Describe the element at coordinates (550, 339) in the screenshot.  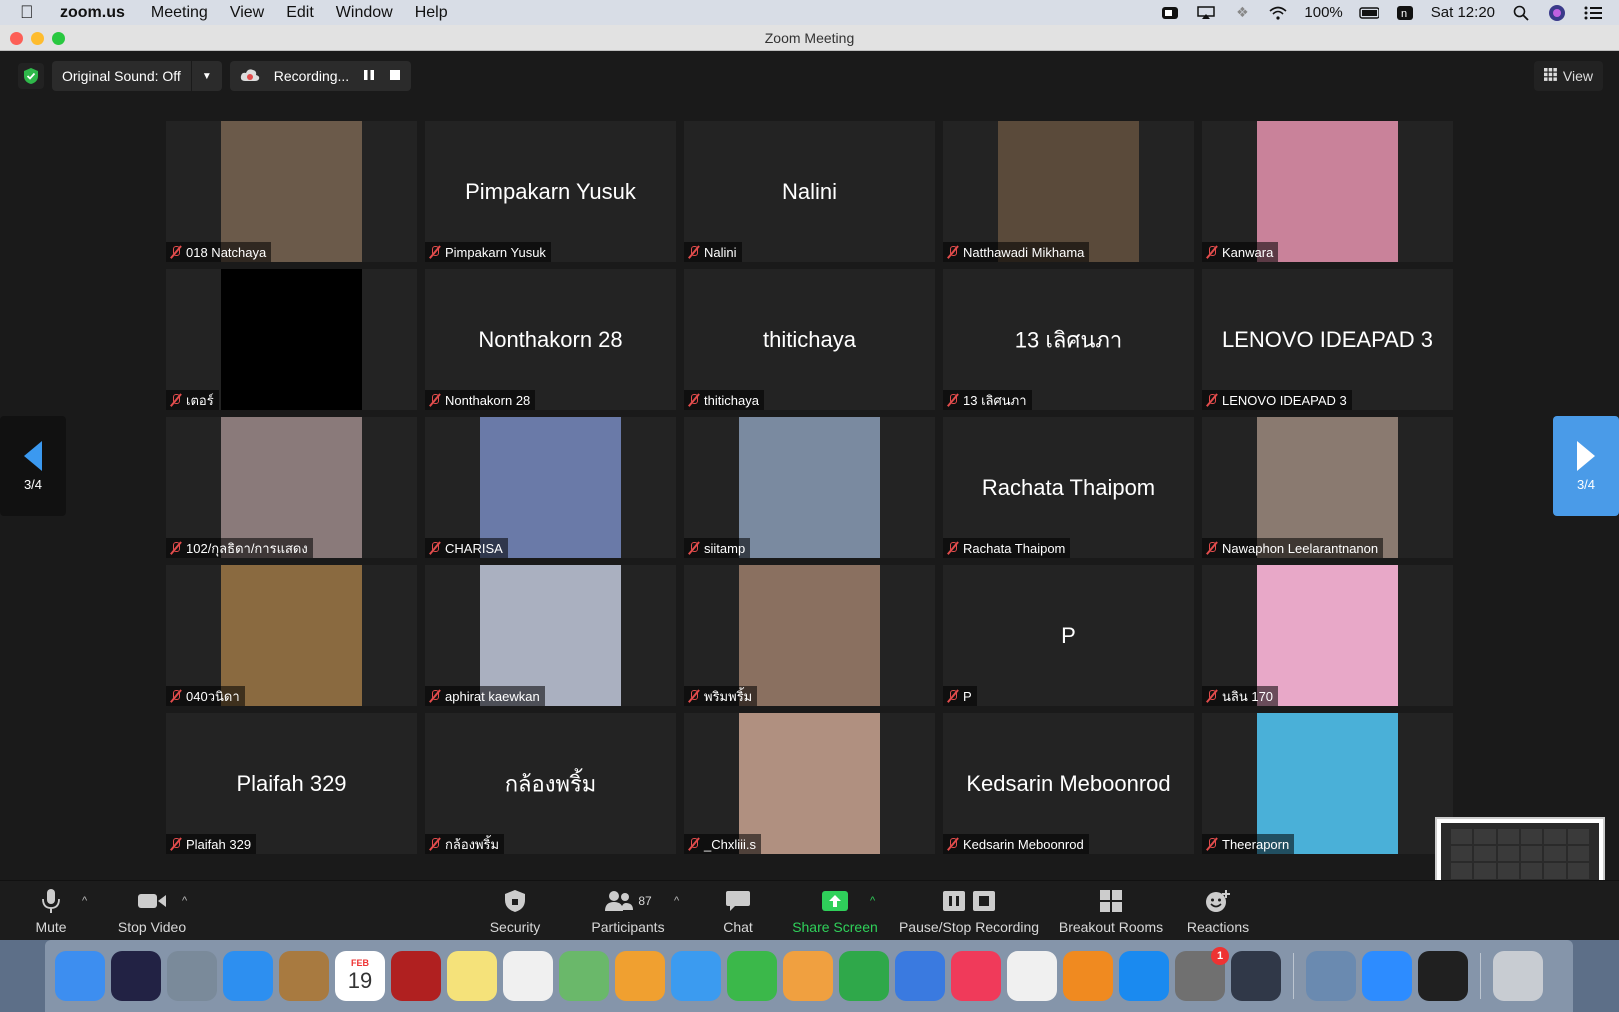
I see `participant-tile: Nonthakorn 28 Nonthakorn 28` at that location.